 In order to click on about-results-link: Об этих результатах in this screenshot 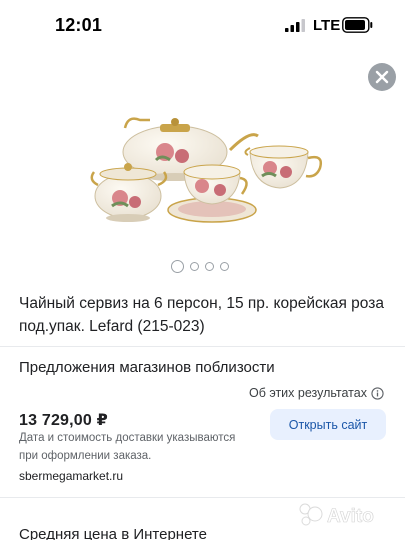, I will do `click(316, 393)`.